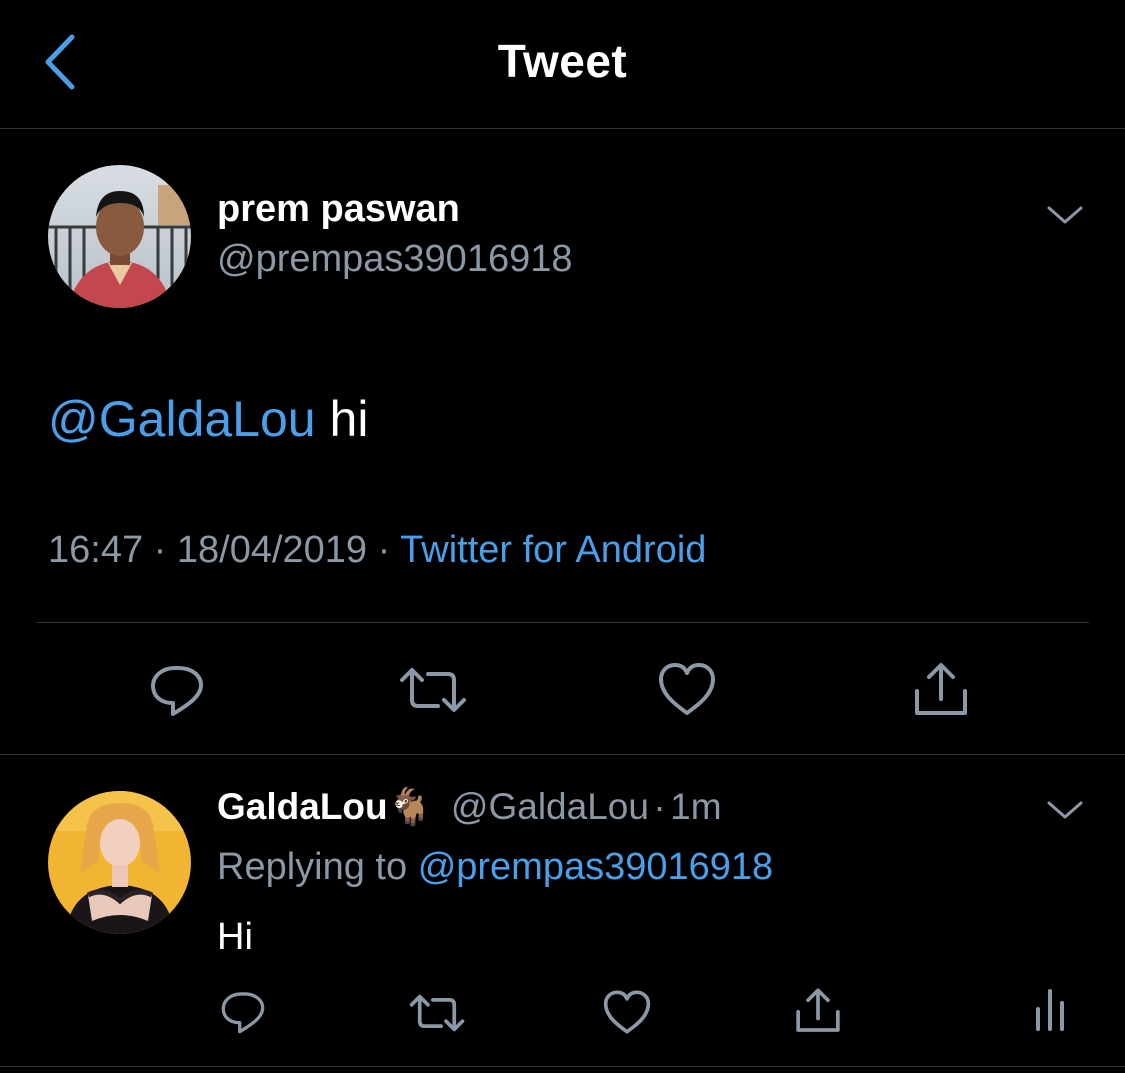 The height and width of the screenshot is (1073, 1125). I want to click on reply-avatar, so click(119, 862).